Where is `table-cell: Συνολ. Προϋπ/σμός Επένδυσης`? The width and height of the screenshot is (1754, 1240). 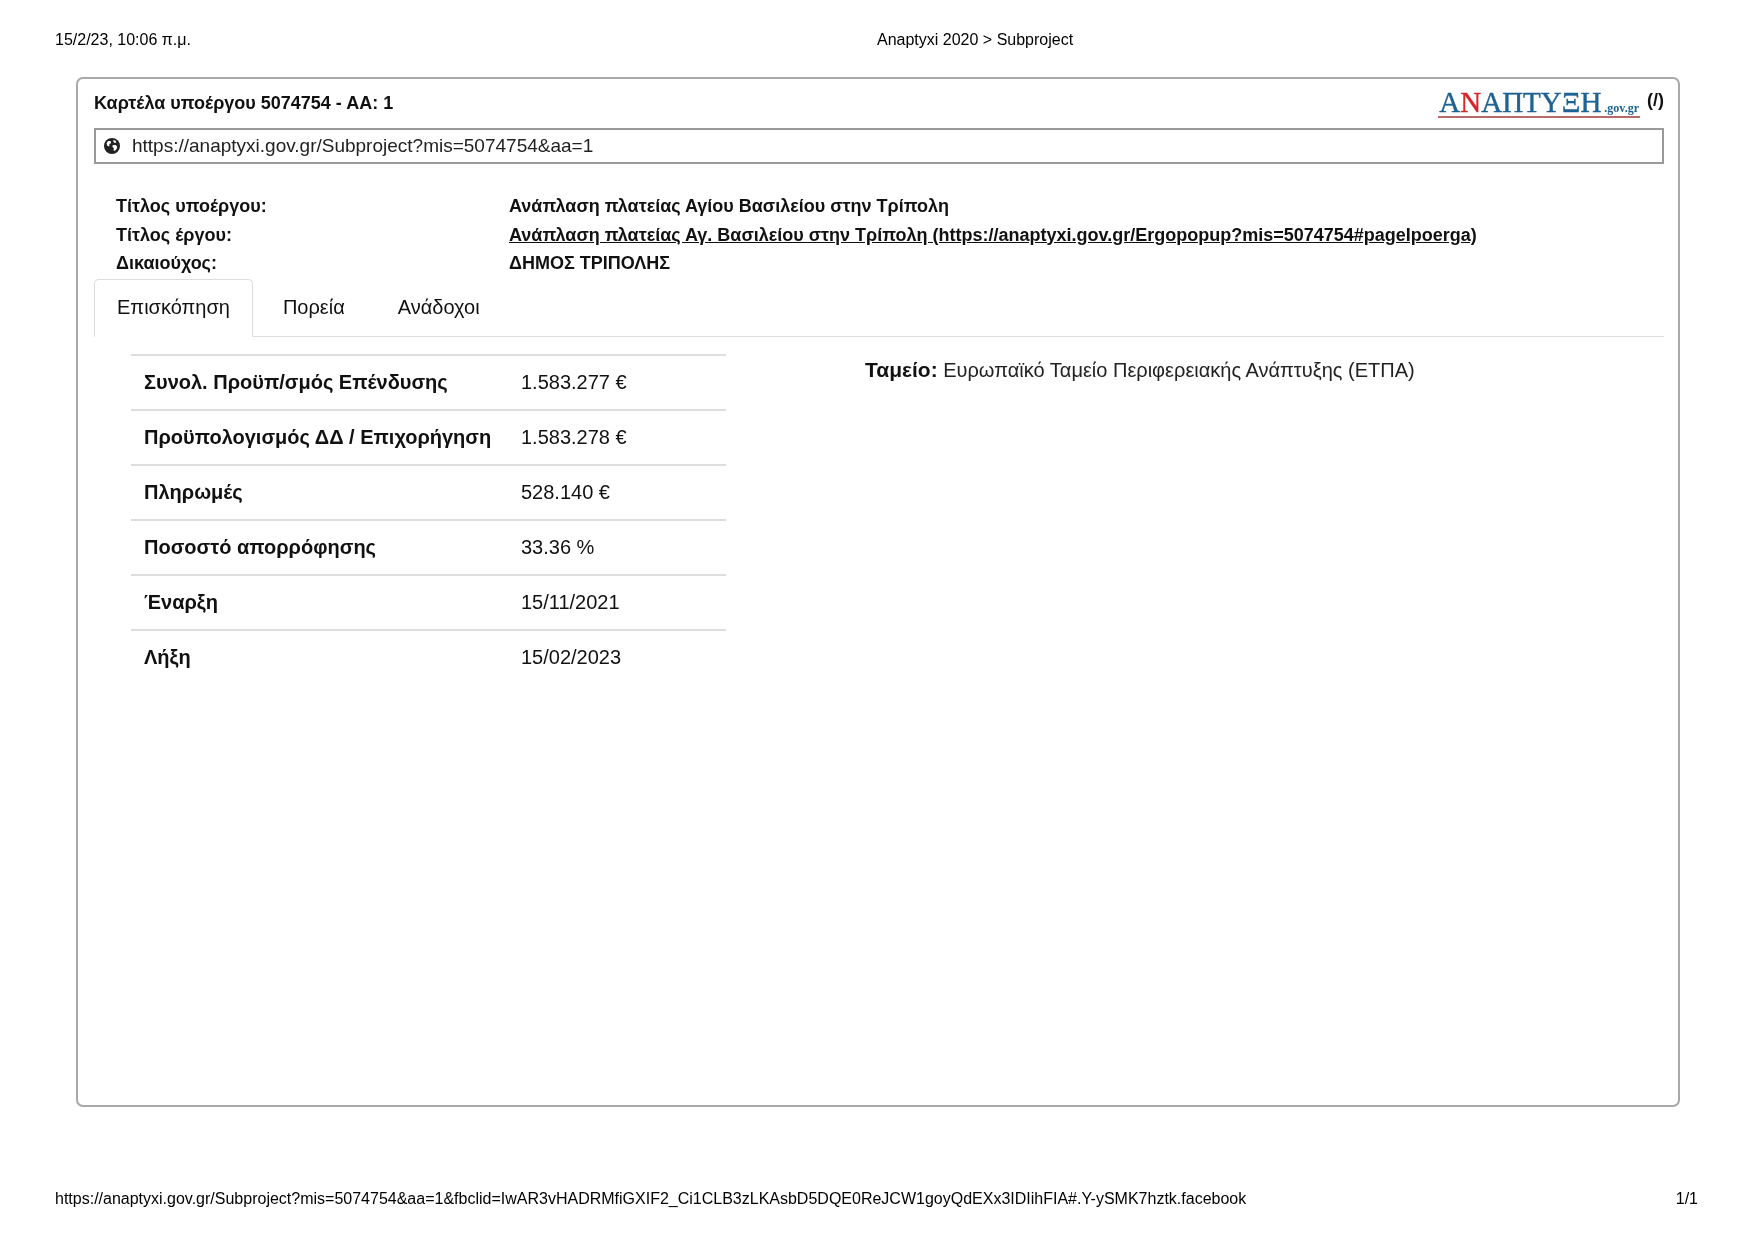
table-cell: Συνολ. Προϋπ/σμός Επένδυσης is located at coordinates (319, 382).